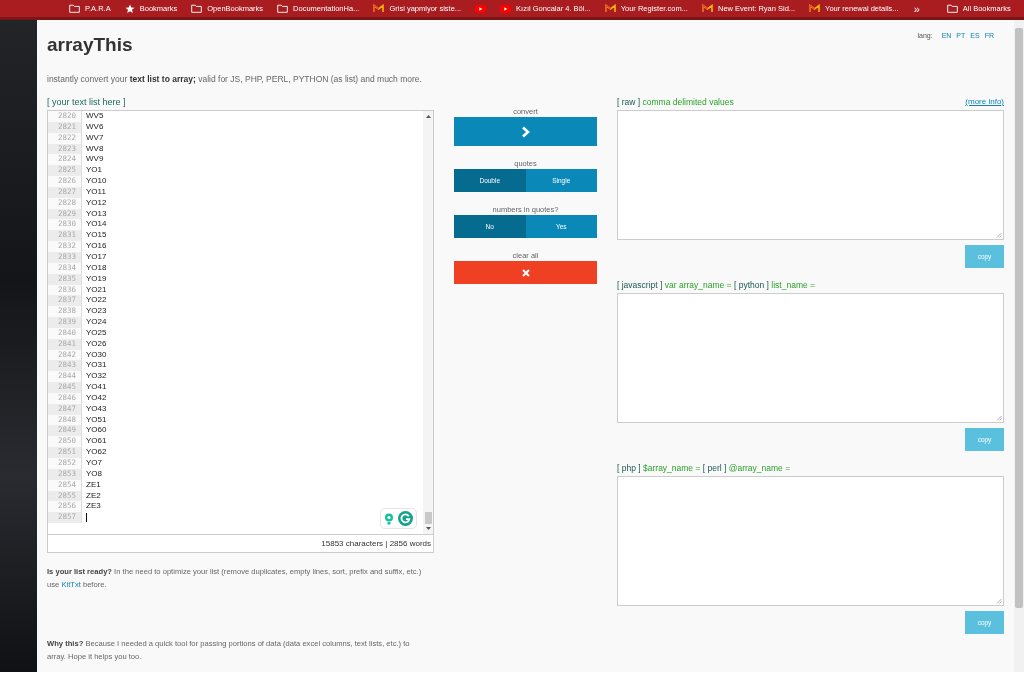  I want to click on code-line: YO62, so click(96, 452).